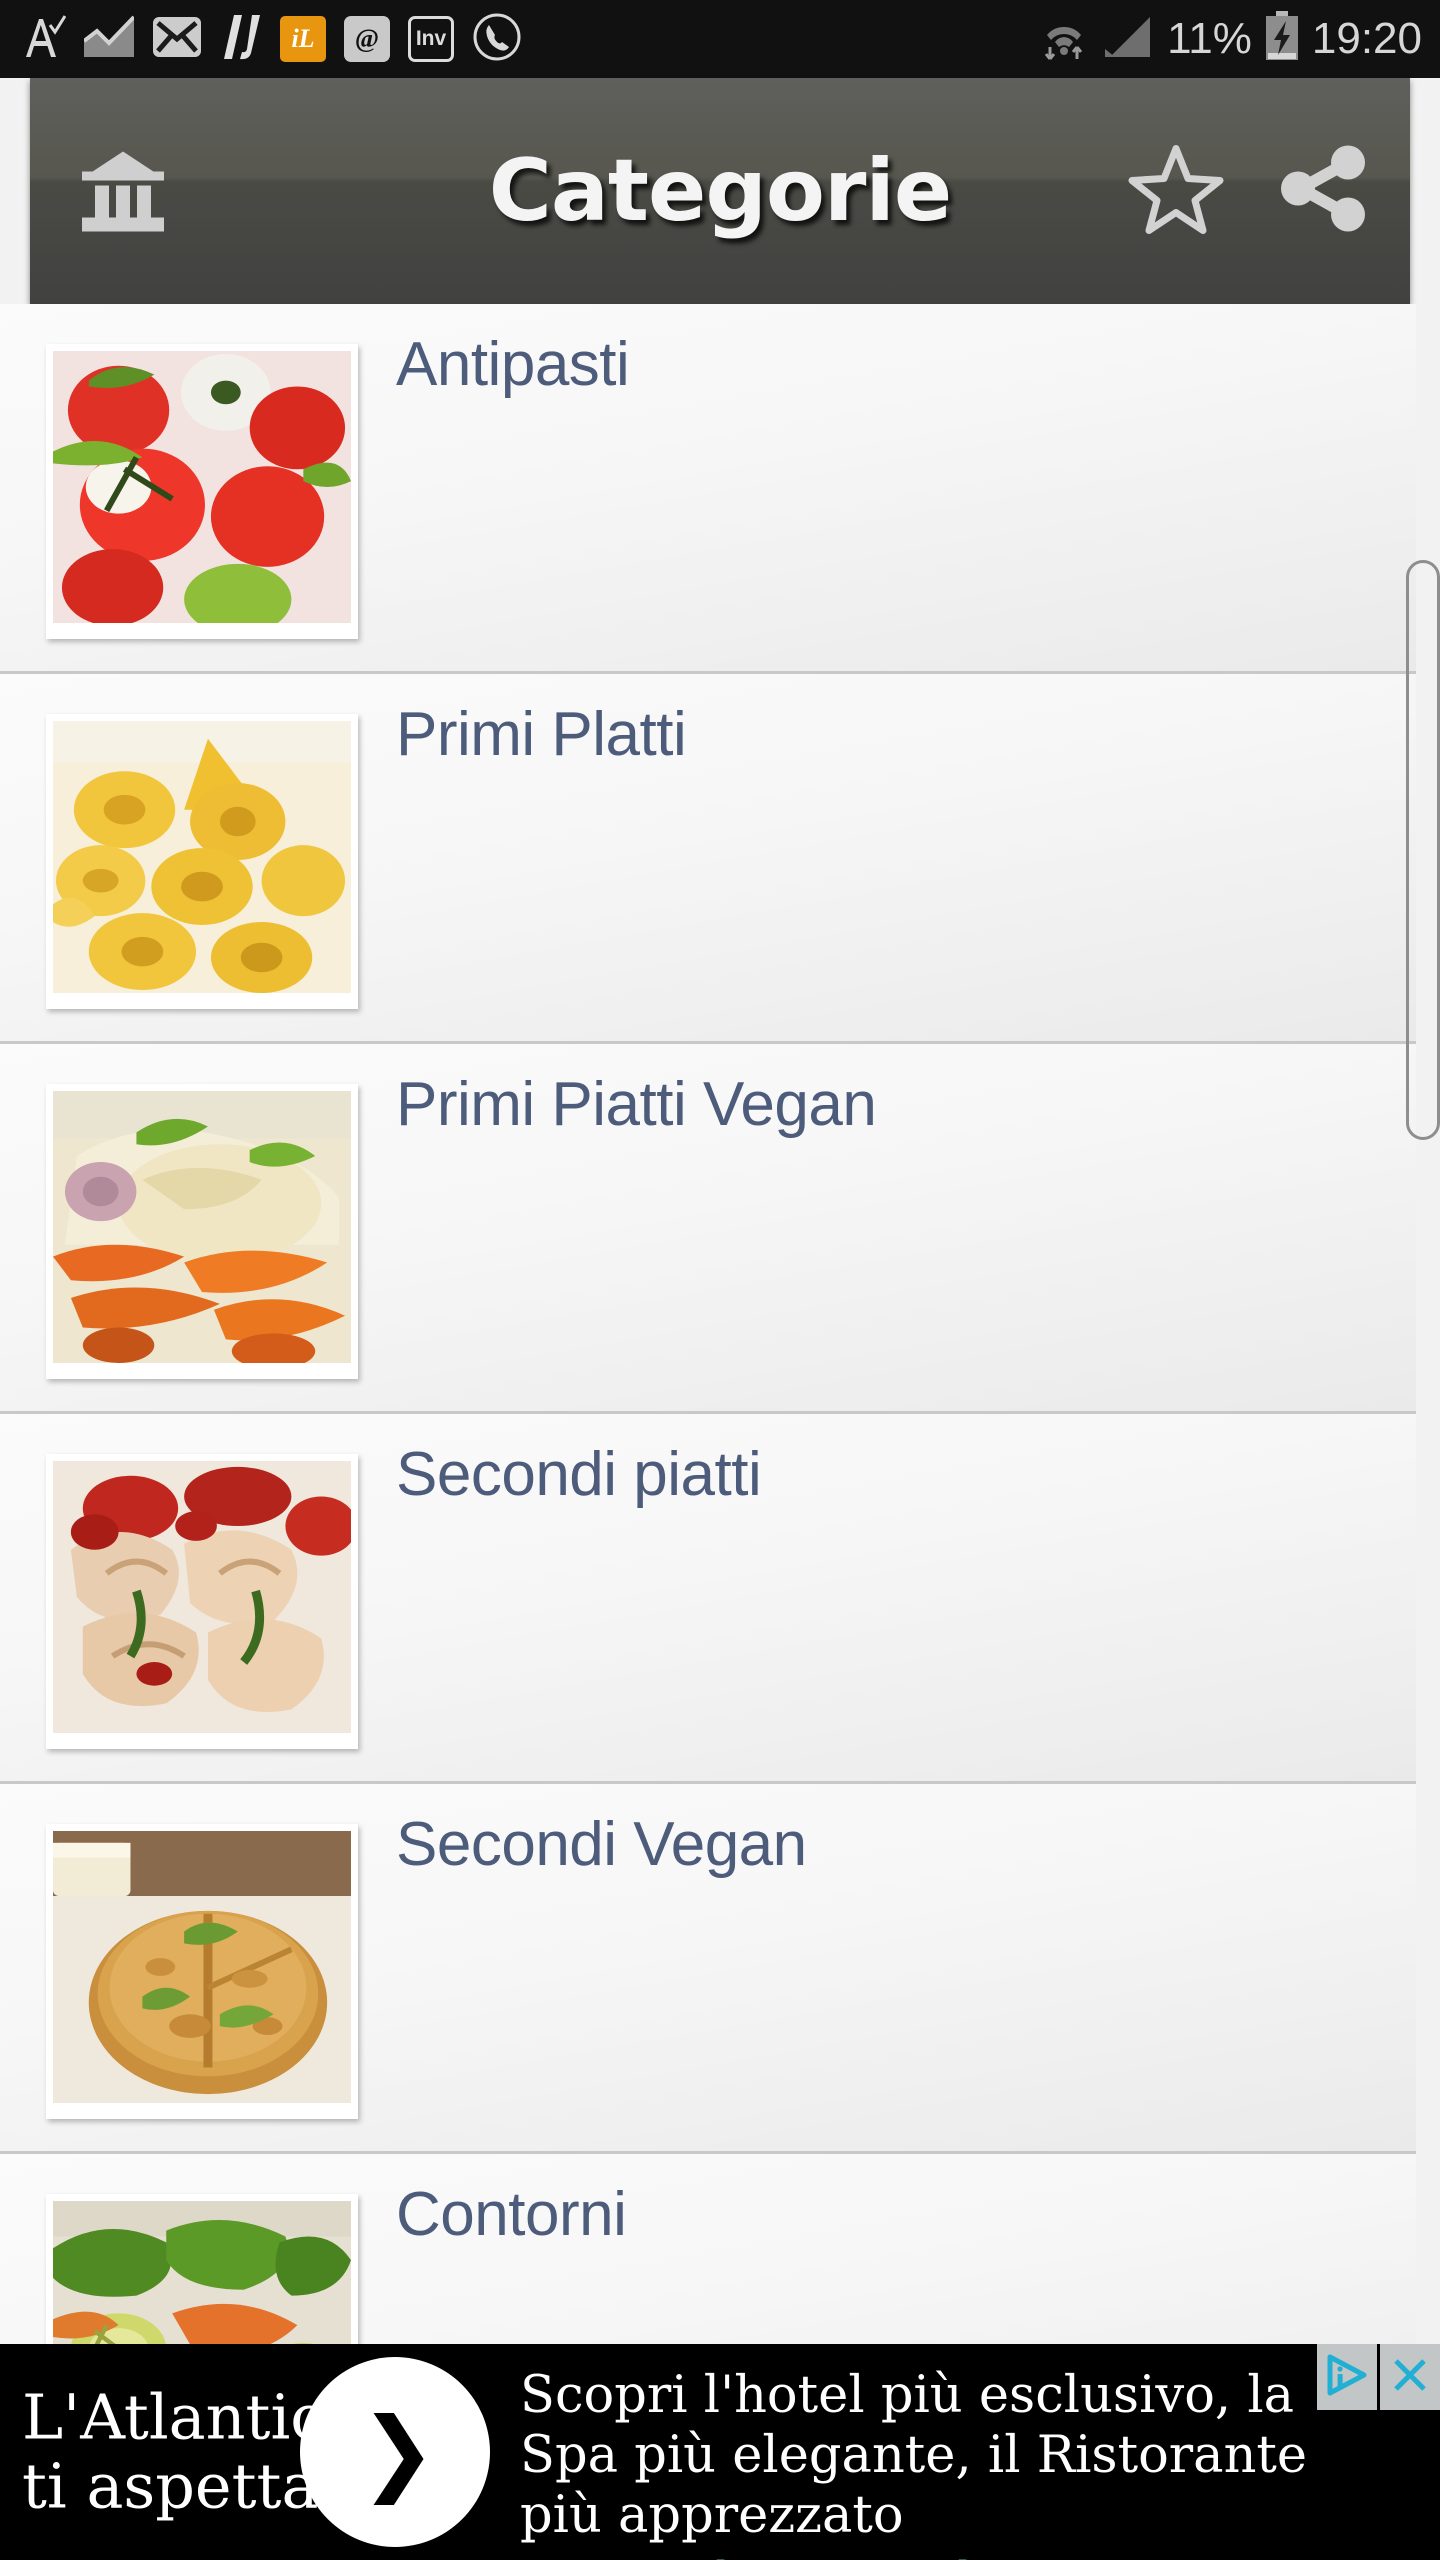  Describe the element at coordinates (272, 39) in the screenshot. I see `status-bar-notification-icons: iL @ Inv` at that location.